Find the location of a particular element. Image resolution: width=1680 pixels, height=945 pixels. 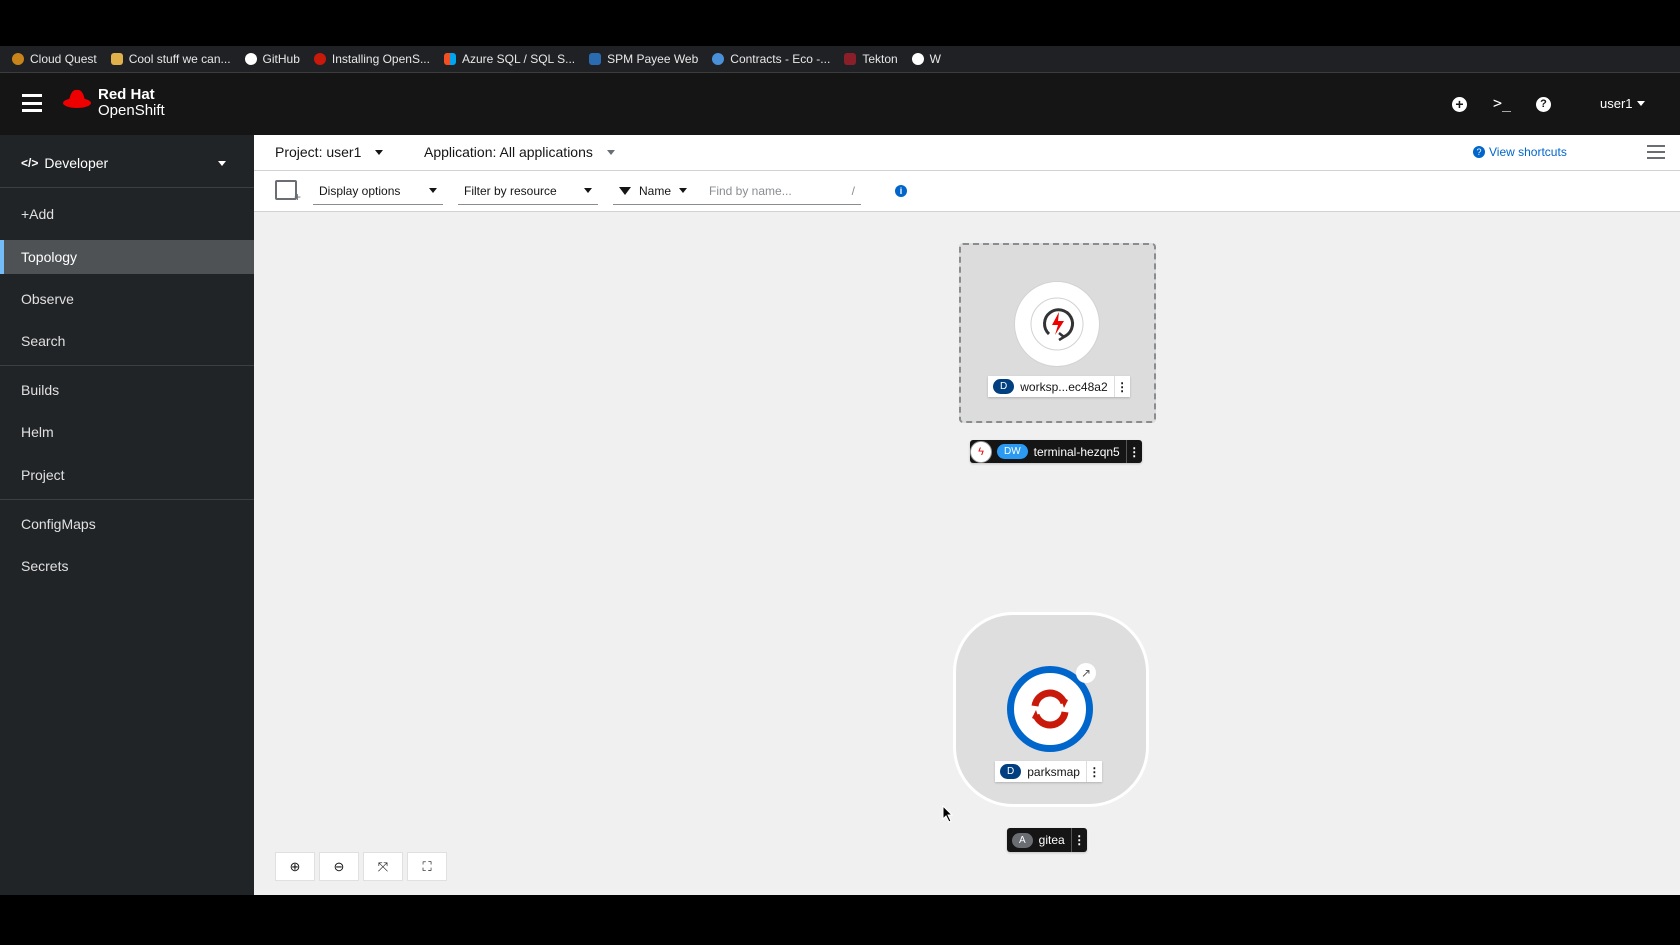

gitea-group-label: Agitea ⋮ is located at coordinates (1047, 840).